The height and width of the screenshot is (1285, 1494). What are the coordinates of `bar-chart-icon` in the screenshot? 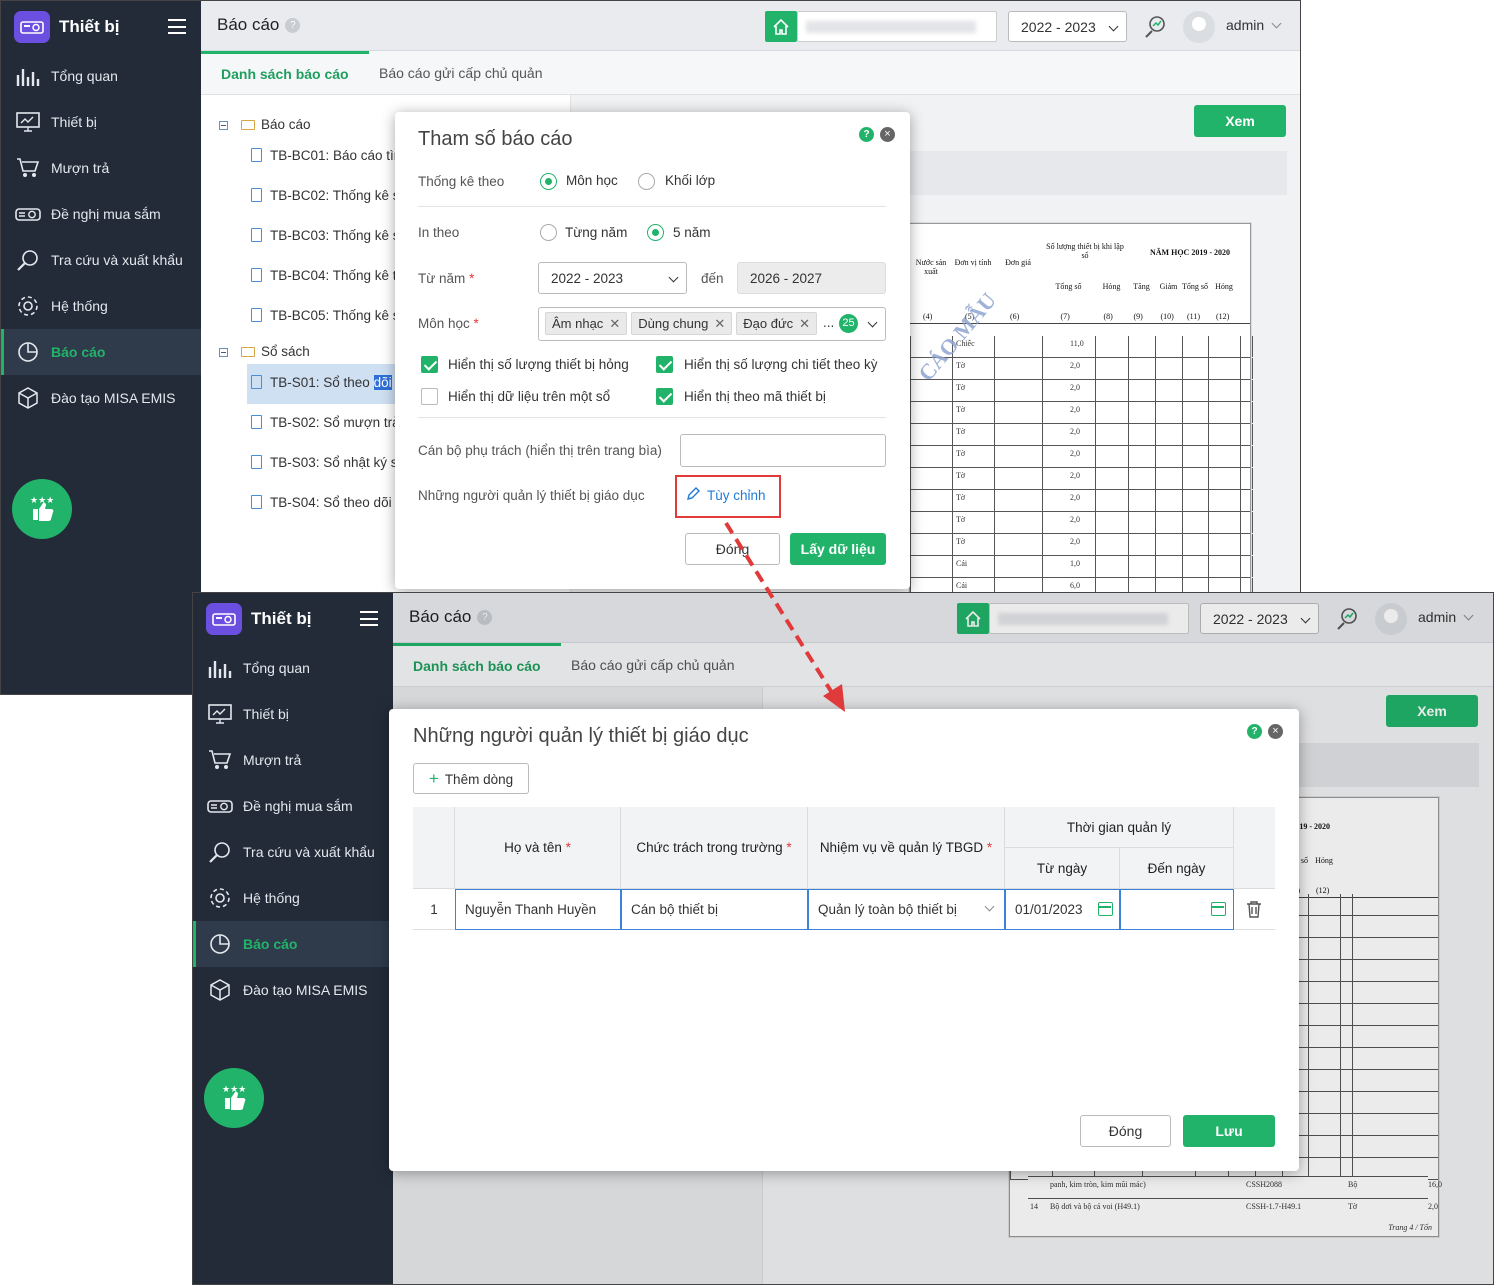 It's located at (28, 76).